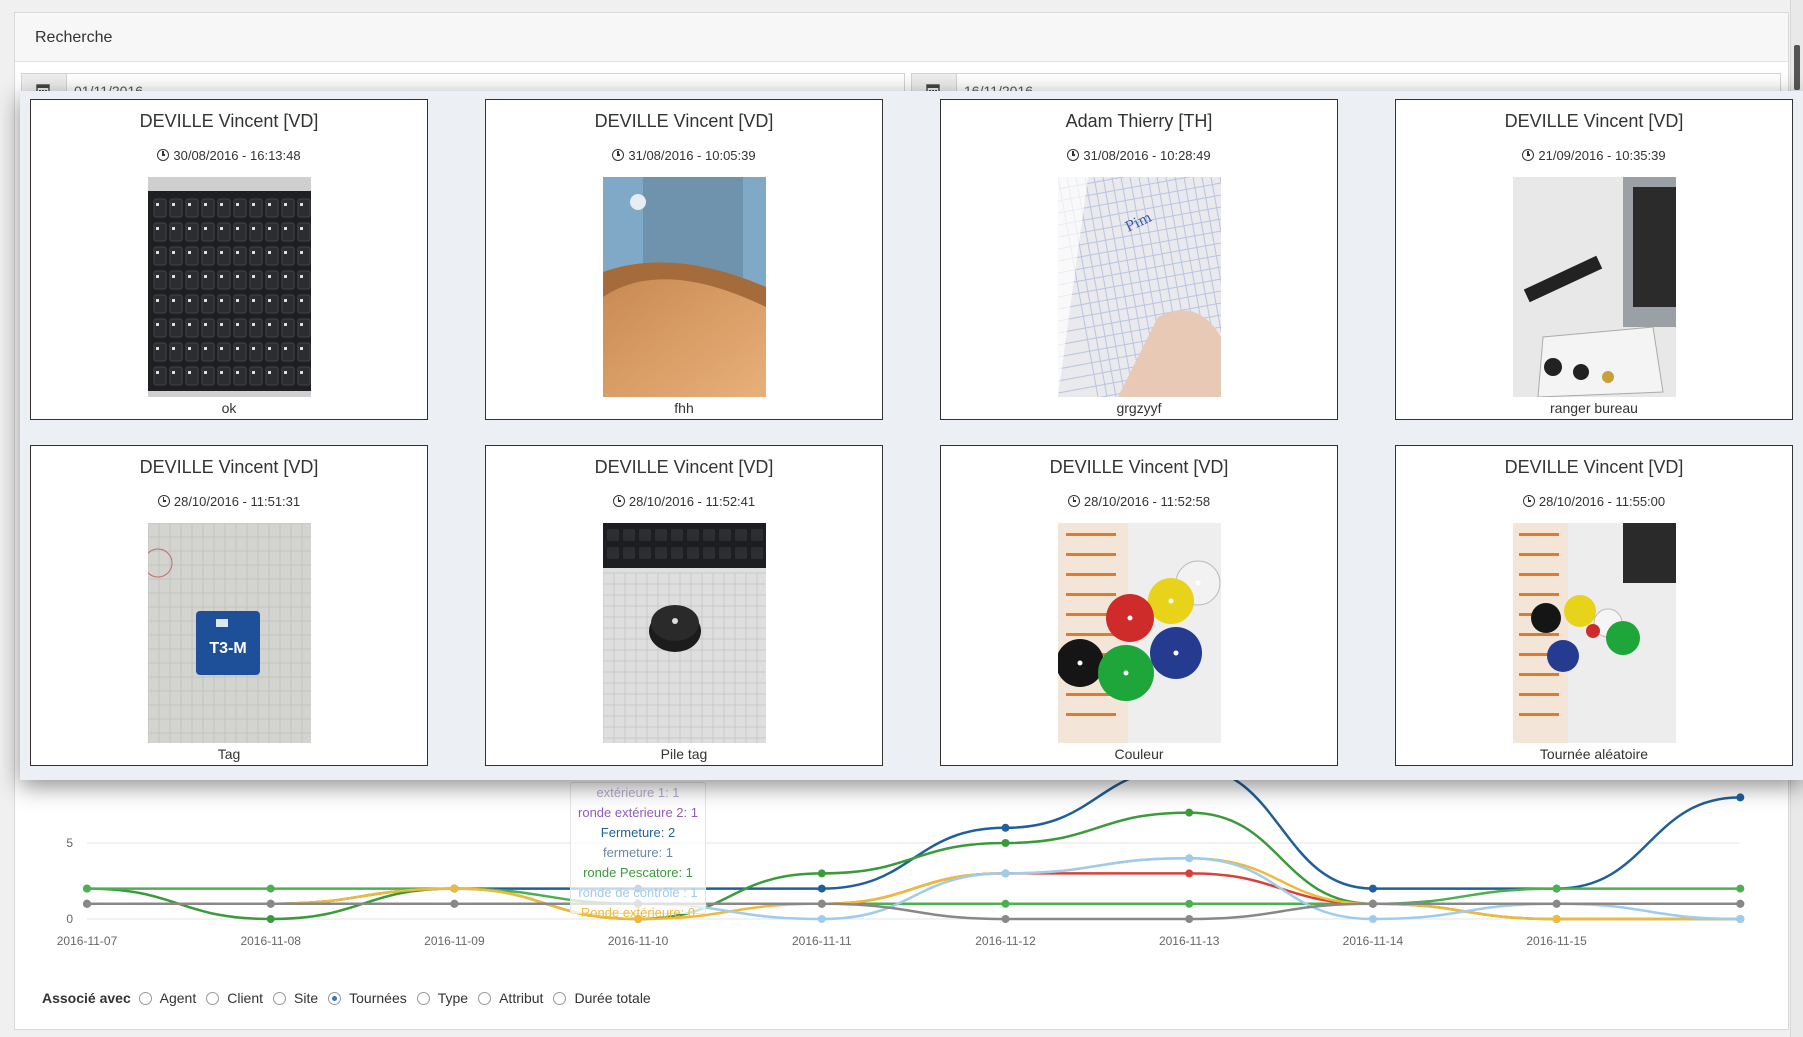  I want to click on tooltip-line: extérieure 1: 1, so click(638, 792).